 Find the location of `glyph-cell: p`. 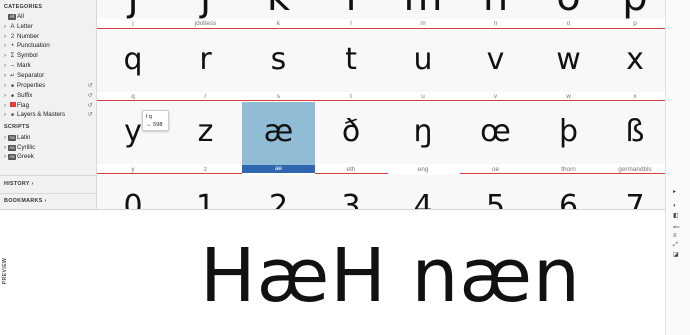

glyph-cell: p is located at coordinates (635, 9).